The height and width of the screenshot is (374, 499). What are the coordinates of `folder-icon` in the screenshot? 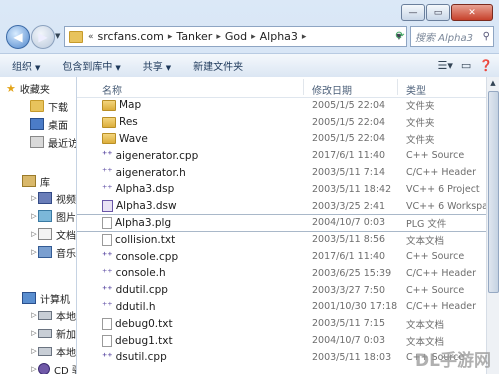 It's located at (76, 36).